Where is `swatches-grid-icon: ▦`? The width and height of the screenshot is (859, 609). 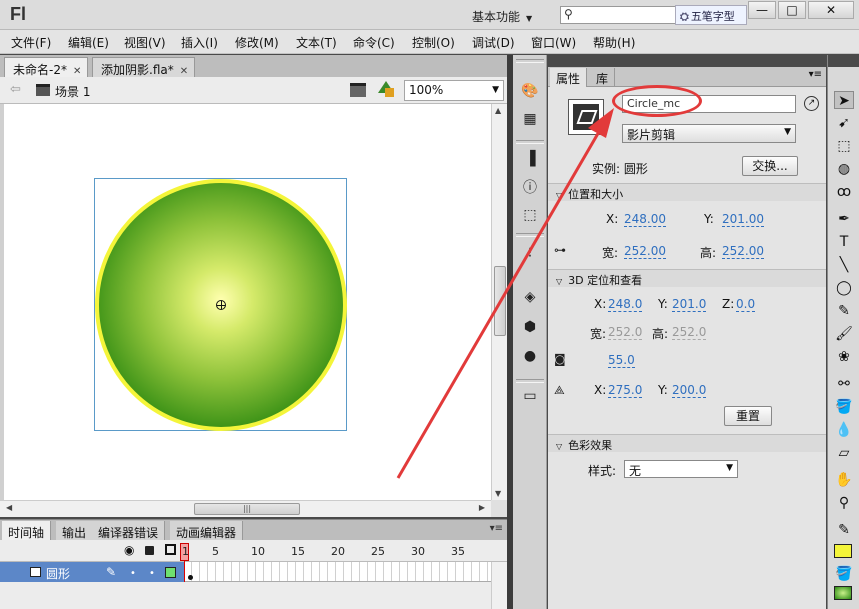 swatches-grid-icon: ▦ is located at coordinates (530, 119).